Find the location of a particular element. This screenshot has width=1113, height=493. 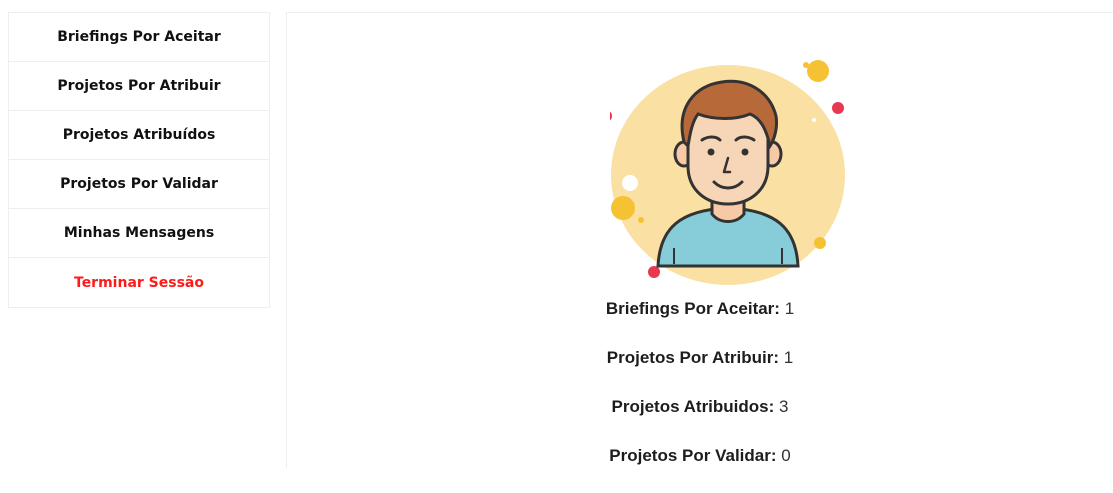

sidebar-item-minhas-mensagens: Minhas Mensagens is located at coordinates (139, 233).